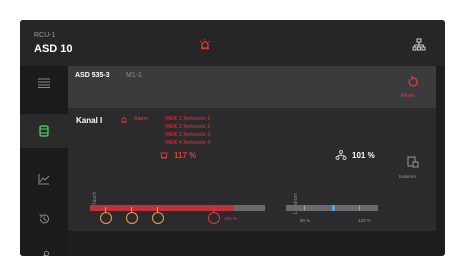 Image resolution: width=467 pixels, height=276 pixels. Describe the element at coordinates (45, 35) in the screenshot. I see `unit-id: RCU-1` at that location.